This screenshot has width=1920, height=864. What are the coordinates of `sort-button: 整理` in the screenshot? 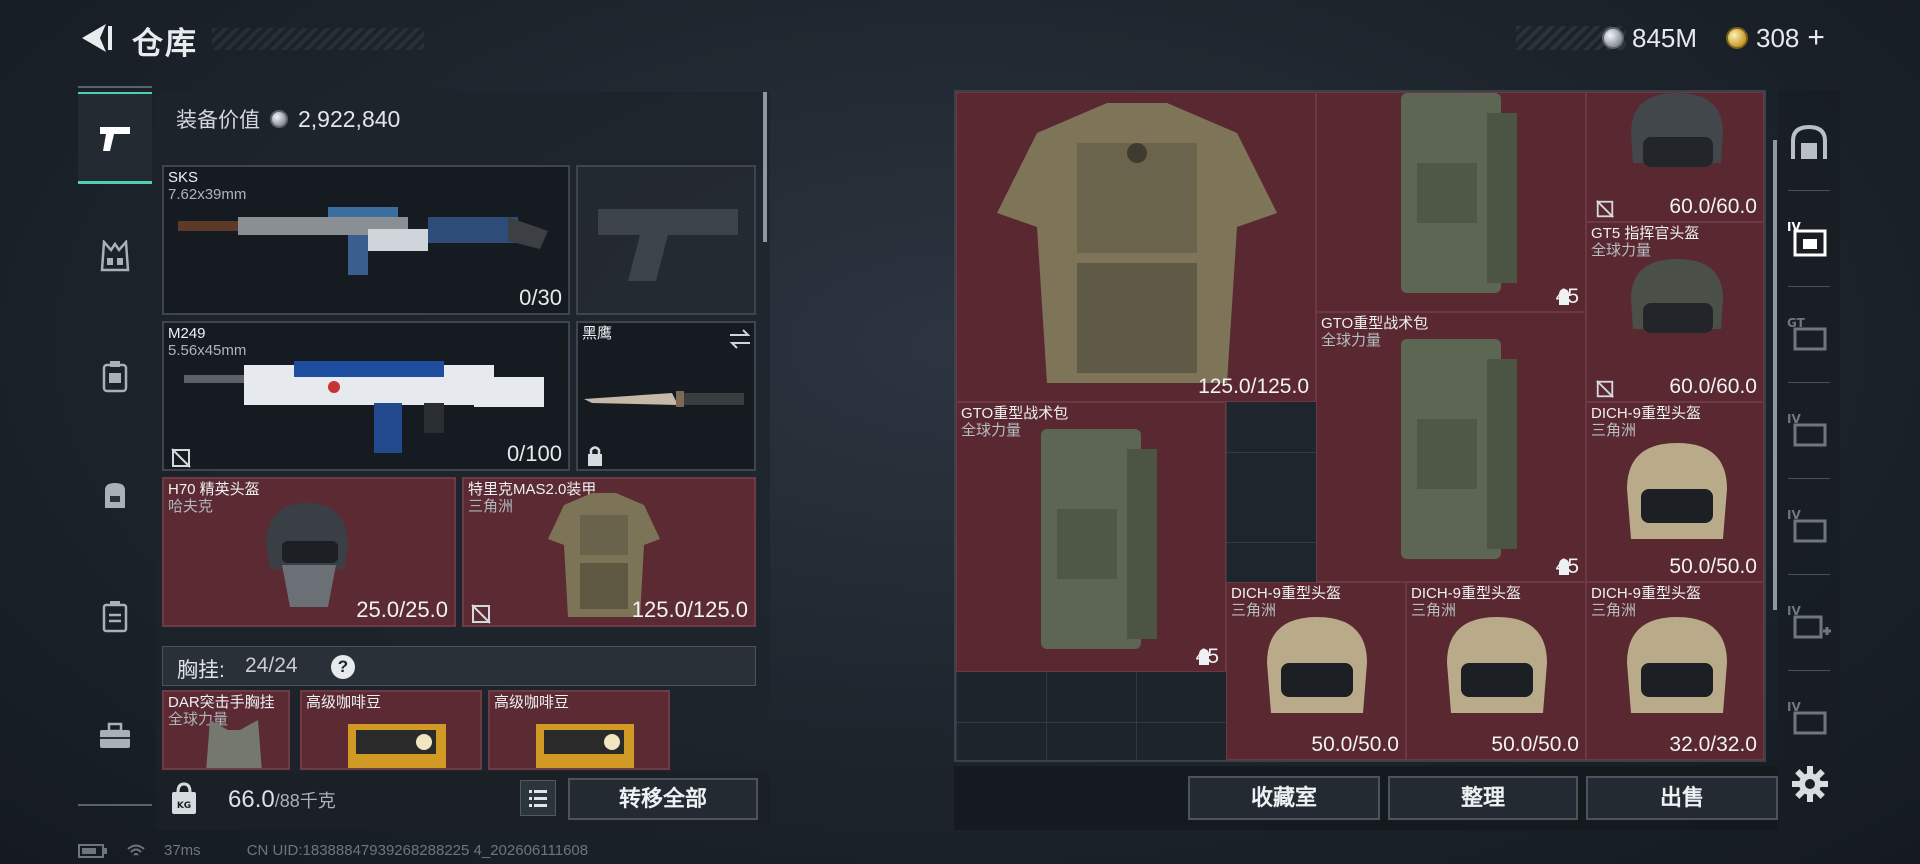 It's located at (1483, 798).